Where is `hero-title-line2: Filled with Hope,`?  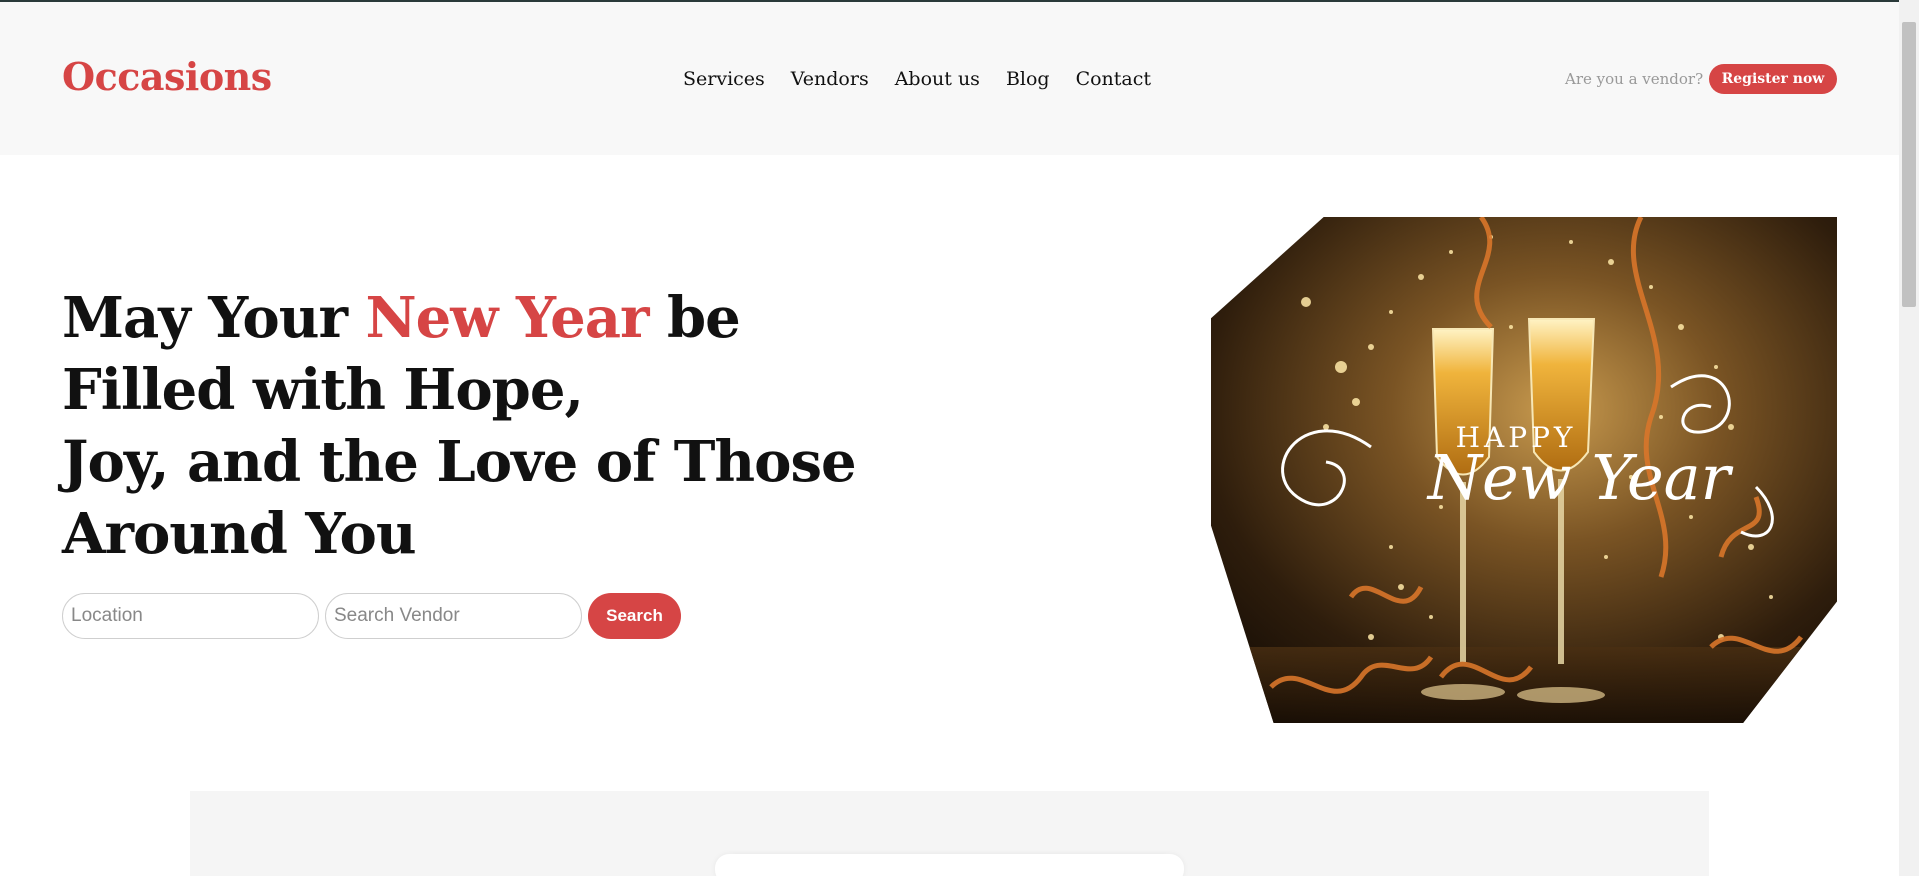 hero-title-line2: Filled with Hope, is located at coordinates (323, 390).